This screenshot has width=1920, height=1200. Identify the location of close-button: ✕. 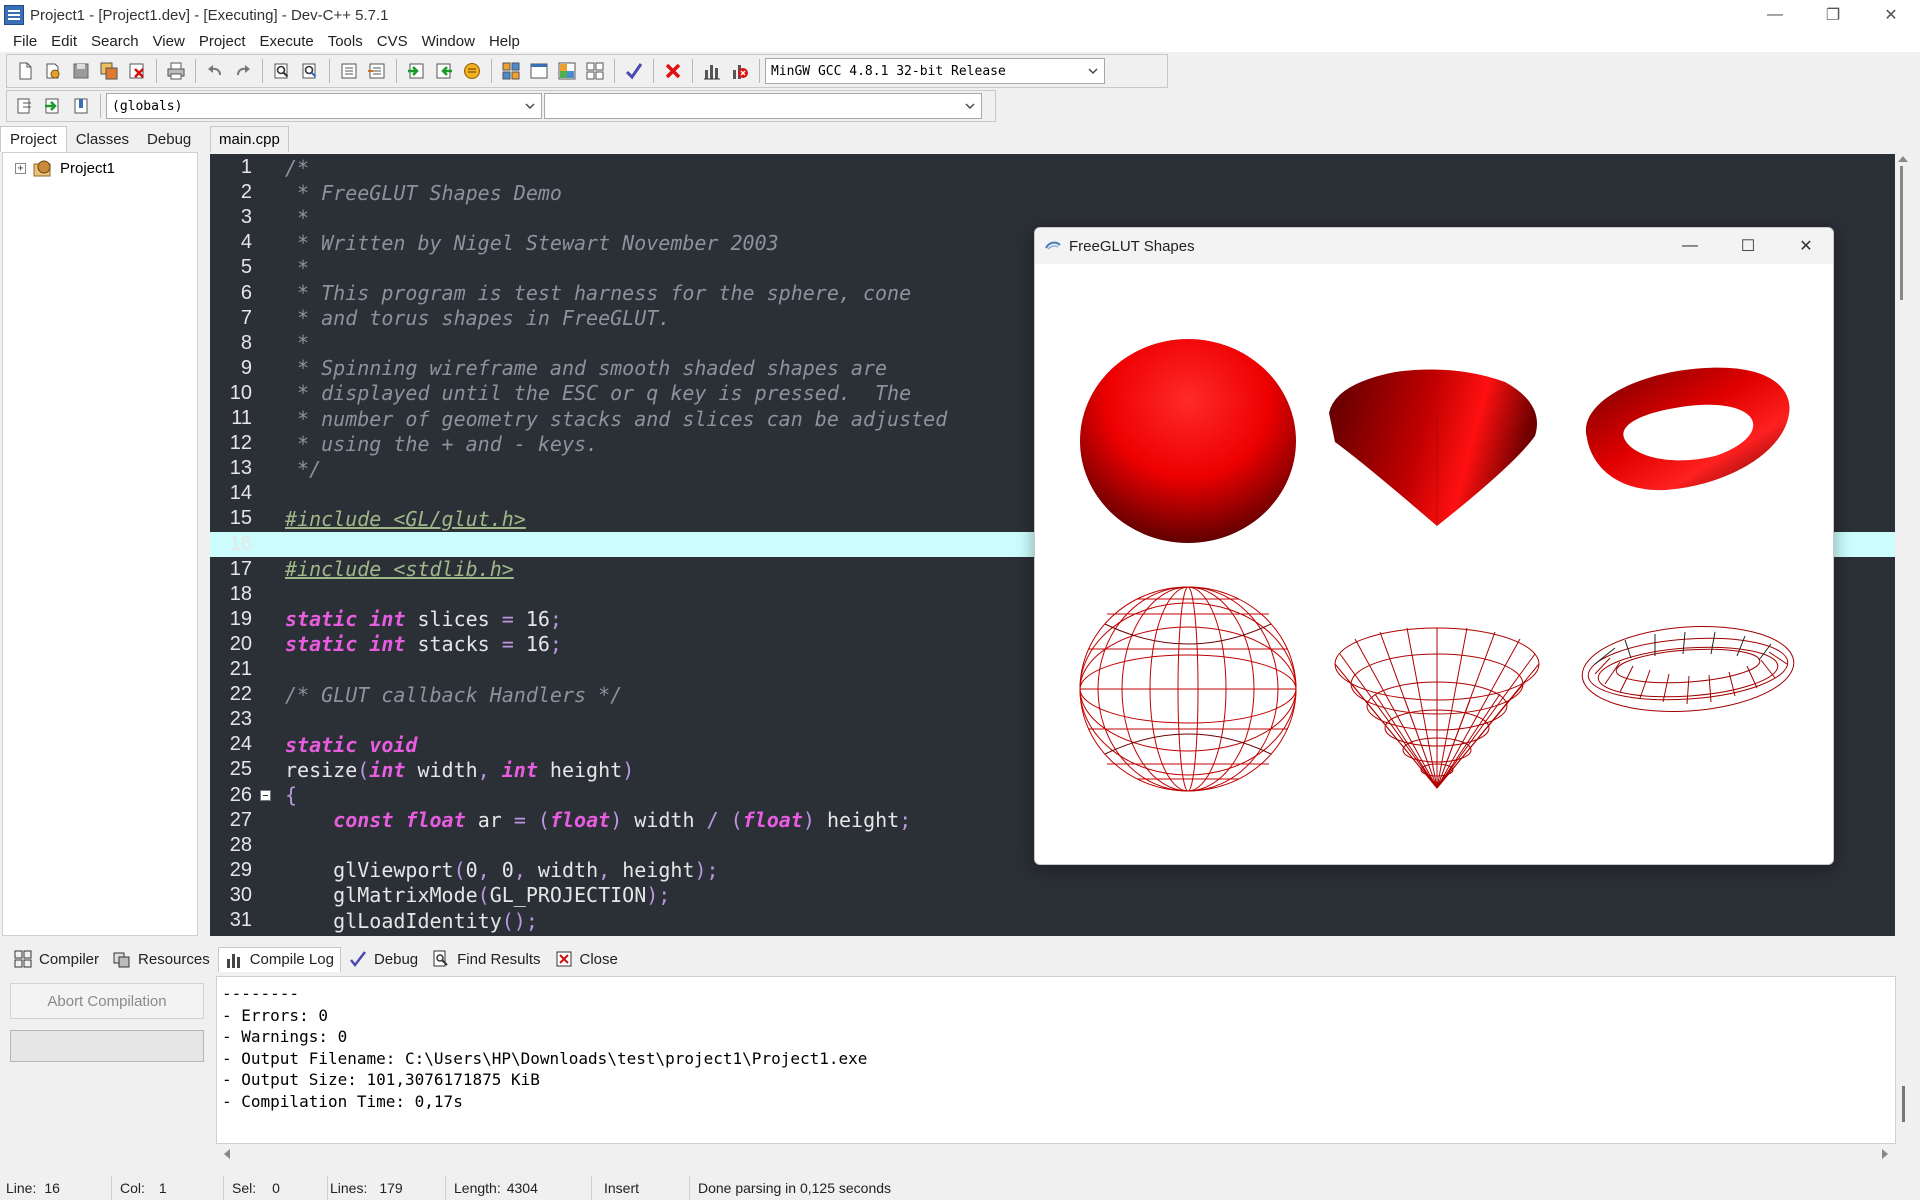
(1891, 15).